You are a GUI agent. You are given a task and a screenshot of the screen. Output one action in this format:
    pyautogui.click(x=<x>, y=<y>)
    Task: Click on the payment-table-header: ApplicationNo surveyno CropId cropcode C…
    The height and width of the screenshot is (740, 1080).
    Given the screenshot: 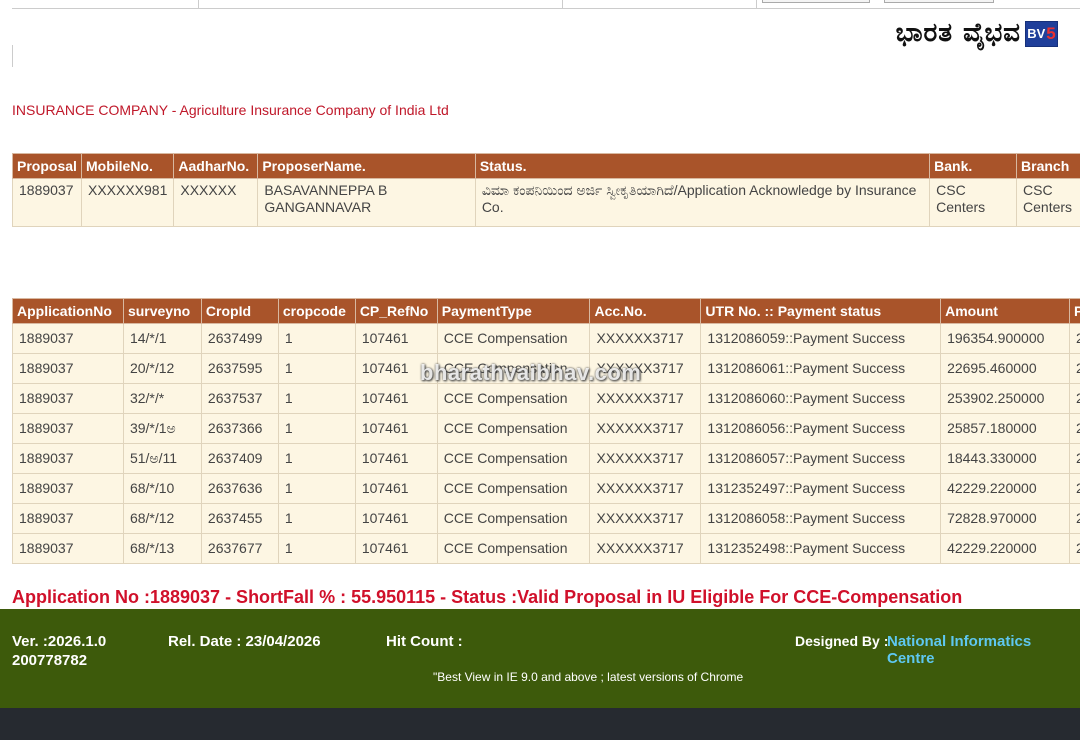 What is the action you would take?
    pyautogui.click(x=546, y=311)
    